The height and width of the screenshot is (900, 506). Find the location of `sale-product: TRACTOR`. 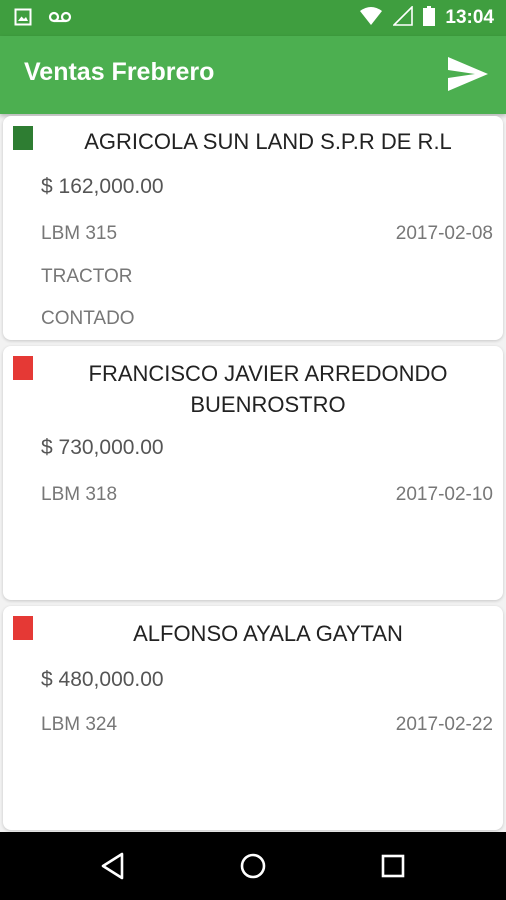

sale-product: TRACTOR is located at coordinates (87, 276).